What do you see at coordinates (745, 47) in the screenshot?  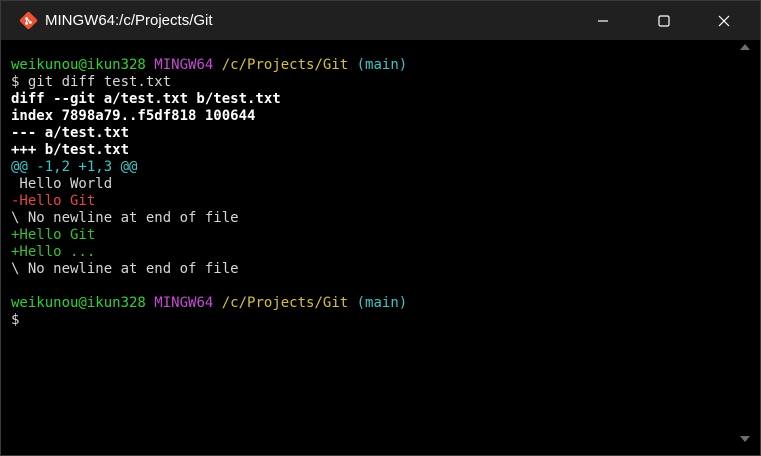 I see `scroll-up-arrow-icon` at bounding box center [745, 47].